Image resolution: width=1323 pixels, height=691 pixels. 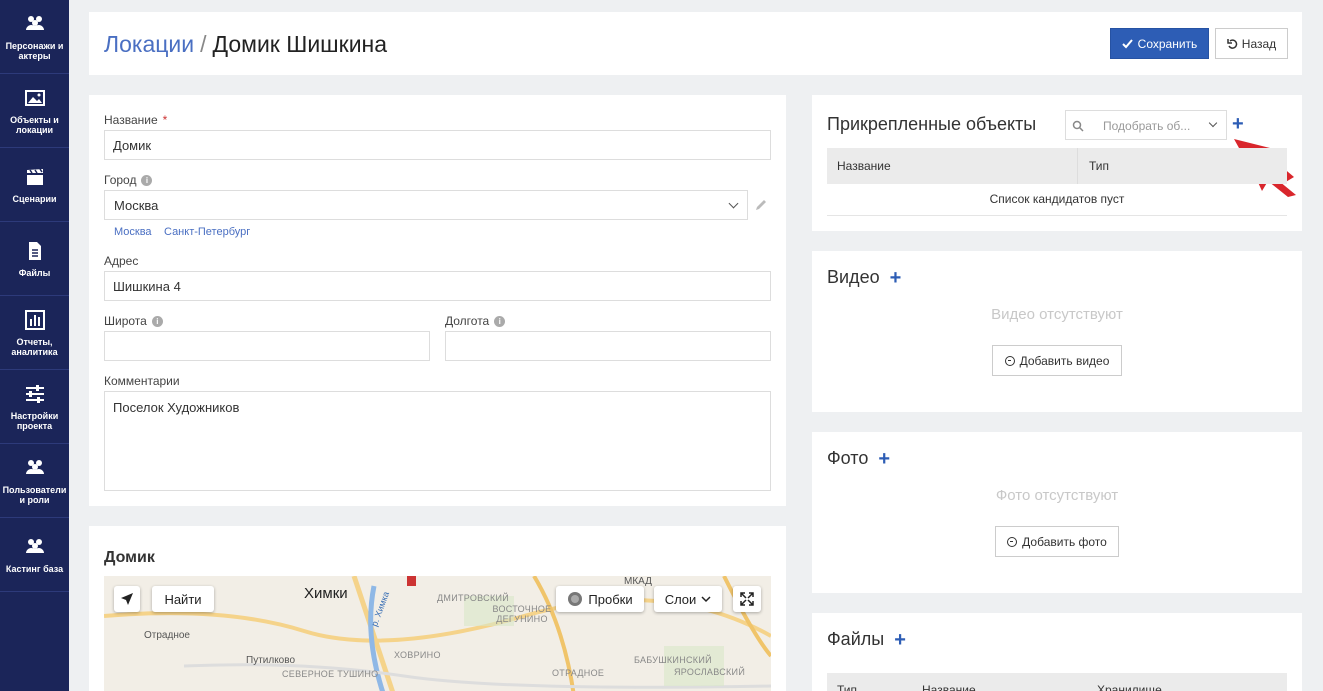 What do you see at coordinates (1078, 126) in the screenshot?
I see `search-icon` at bounding box center [1078, 126].